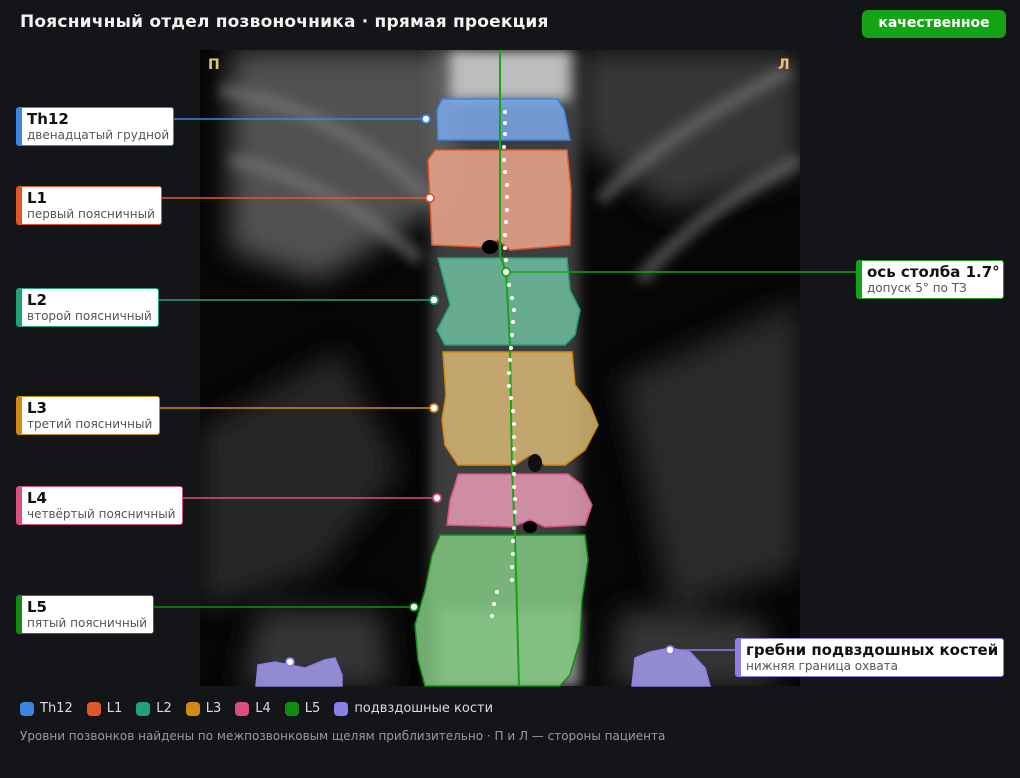 The height and width of the screenshot is (778, 1020). Describe the element at coordinates (214, 65) in the screenshot. I see `side-label-right: П` at that location.